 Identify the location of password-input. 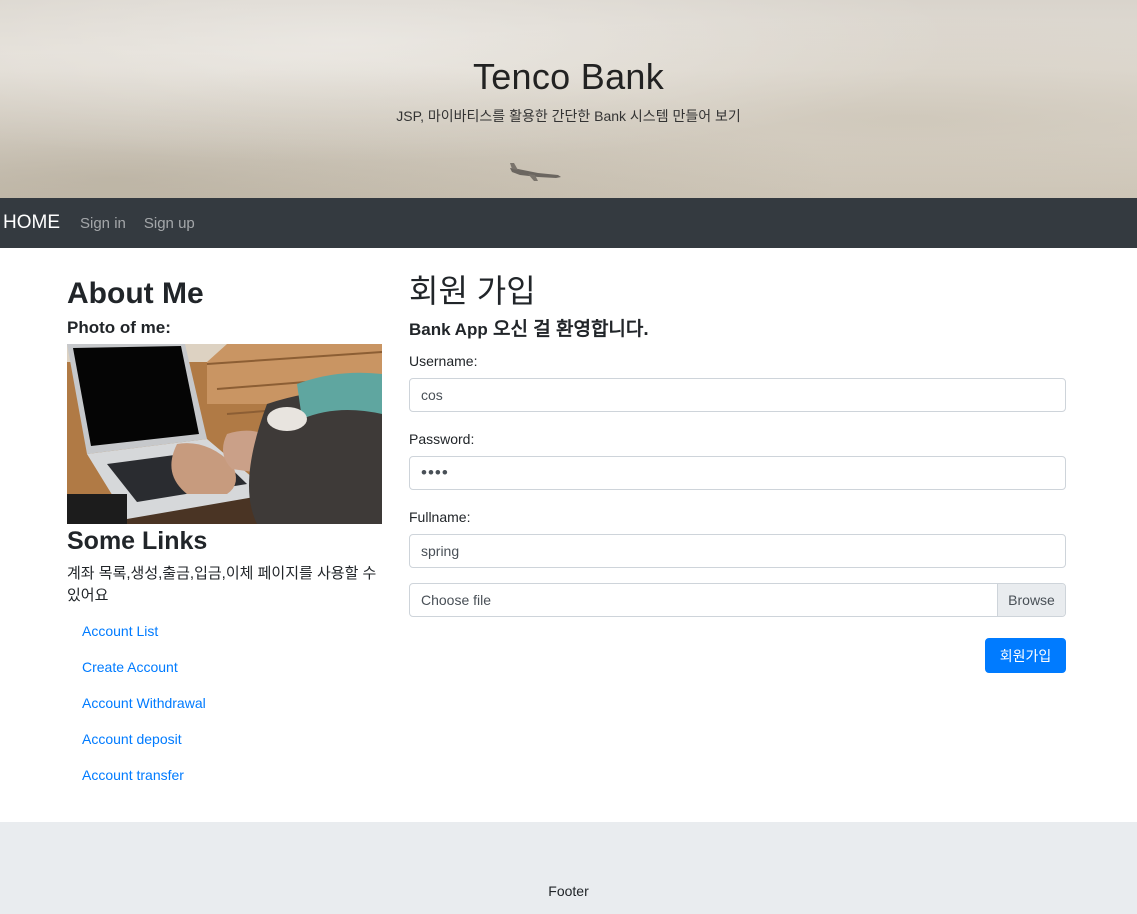
(737, 473).